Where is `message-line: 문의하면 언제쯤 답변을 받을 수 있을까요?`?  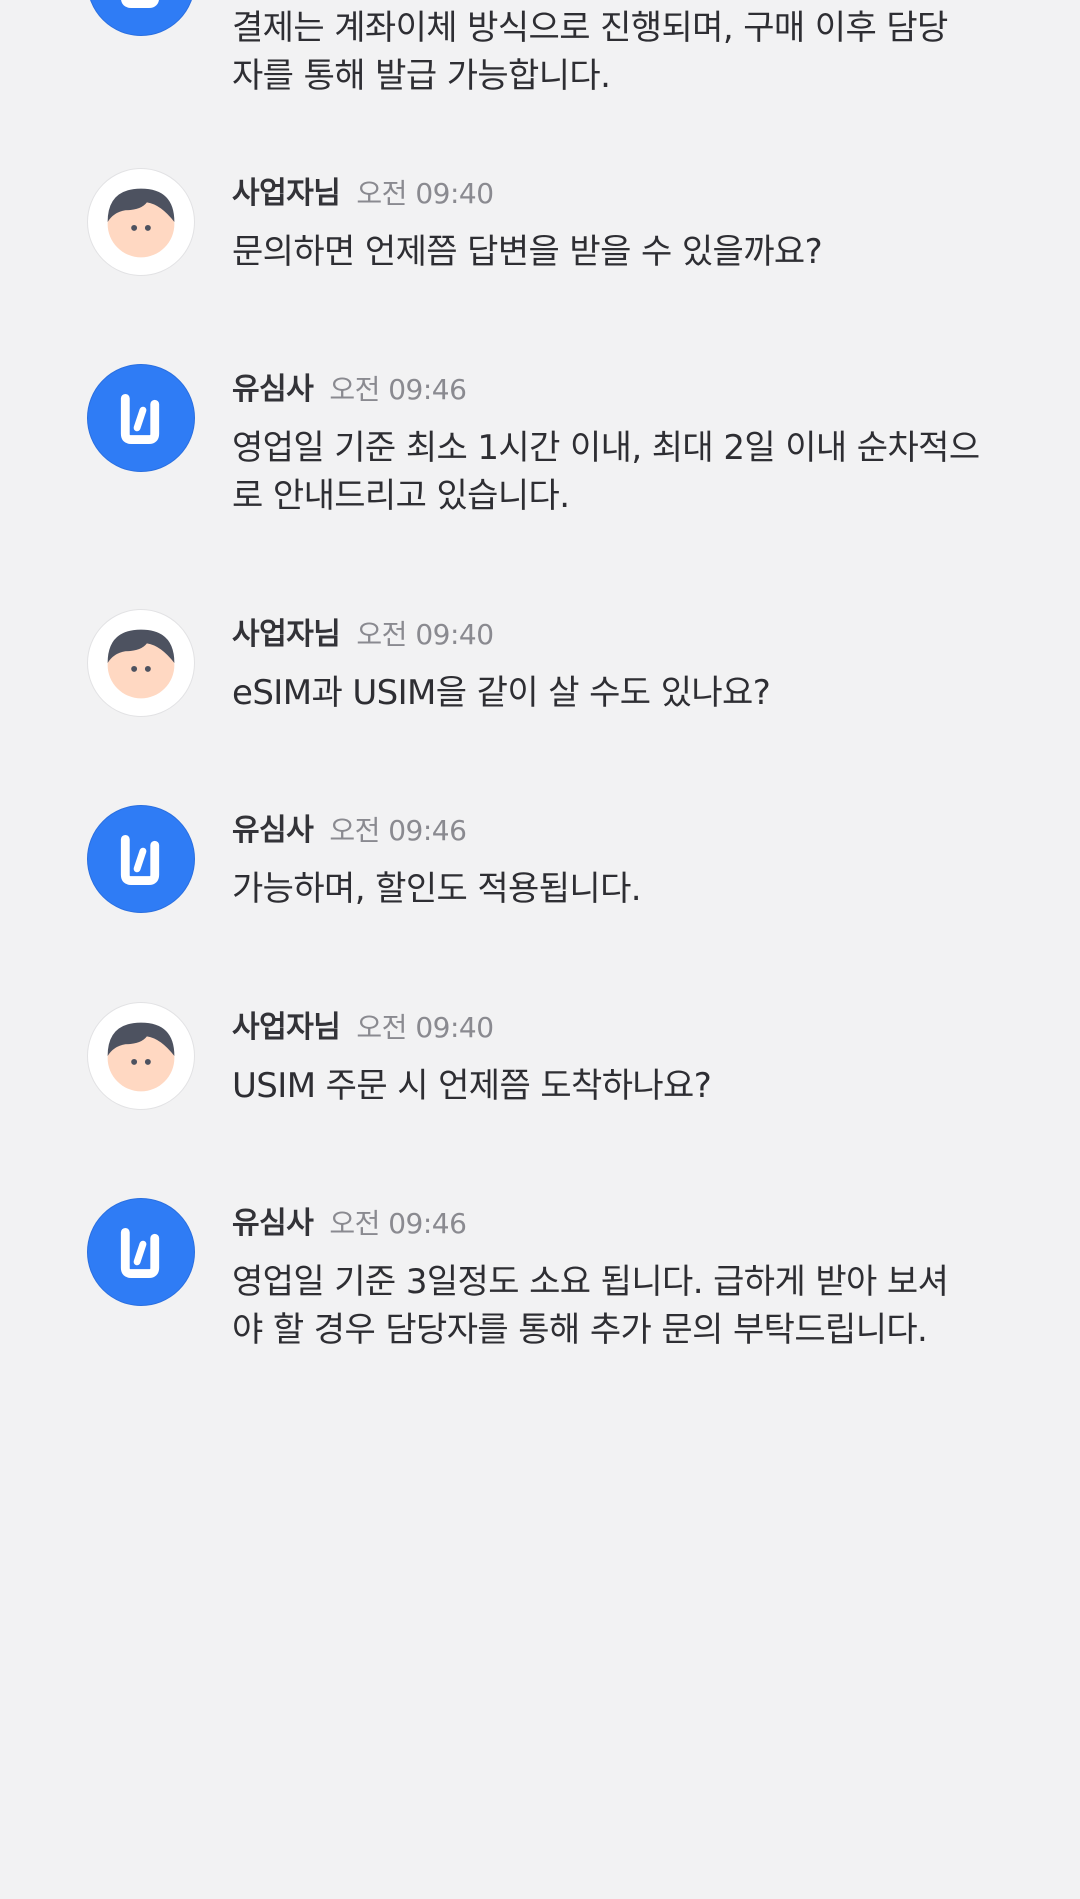
message-line: 문의하면 언제쯤 답변을 받을 수 있을까요? is located at coordinates (527, 252).